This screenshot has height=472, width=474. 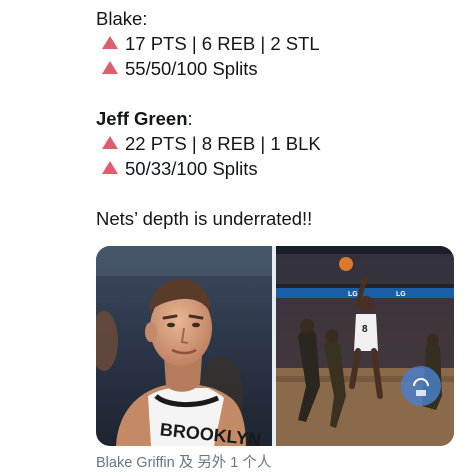 I want to click on player1-stats-line: 17 PTS | 6 REB | 2 STL, so click(x=208, y=43).